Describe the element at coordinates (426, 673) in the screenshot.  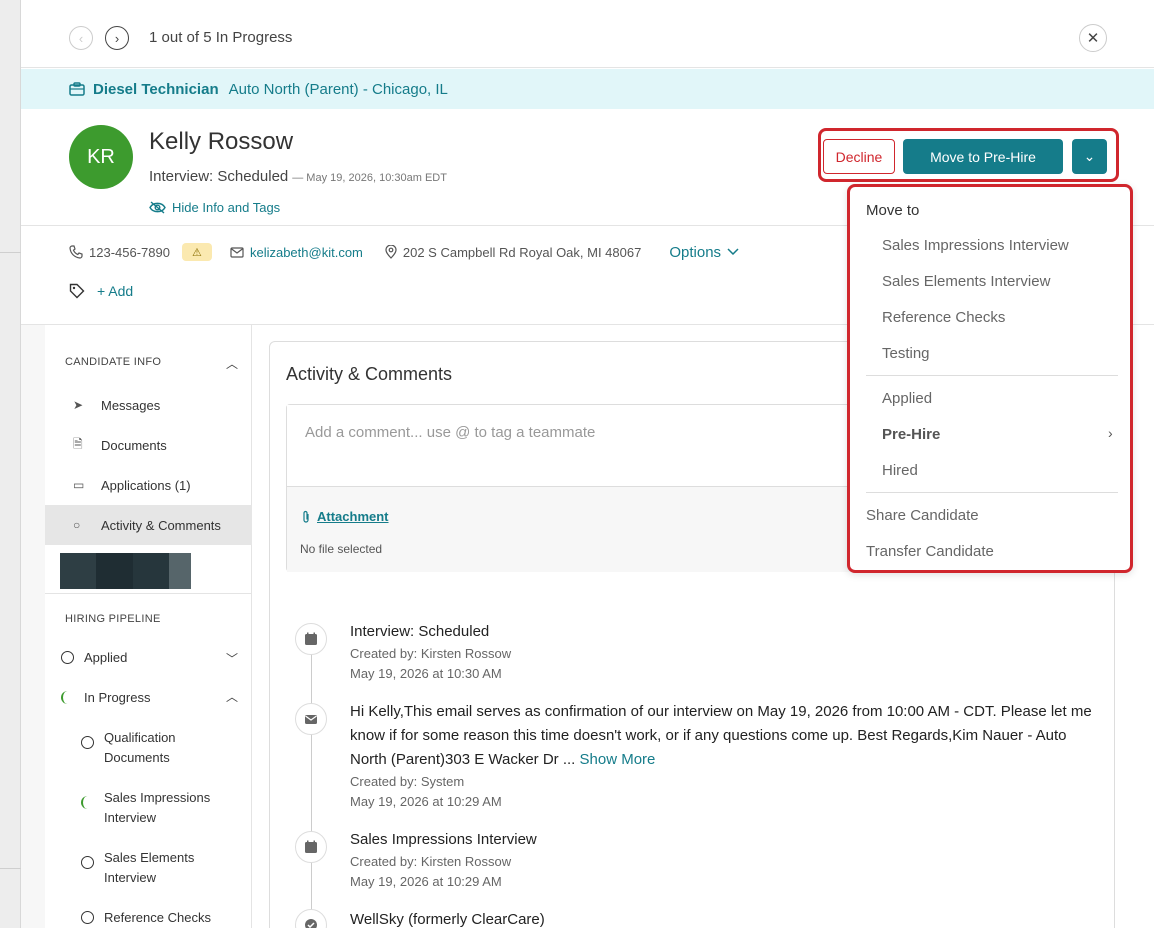
I see `entry-date: May 19, 2026 at 10:30 AM` at that location.